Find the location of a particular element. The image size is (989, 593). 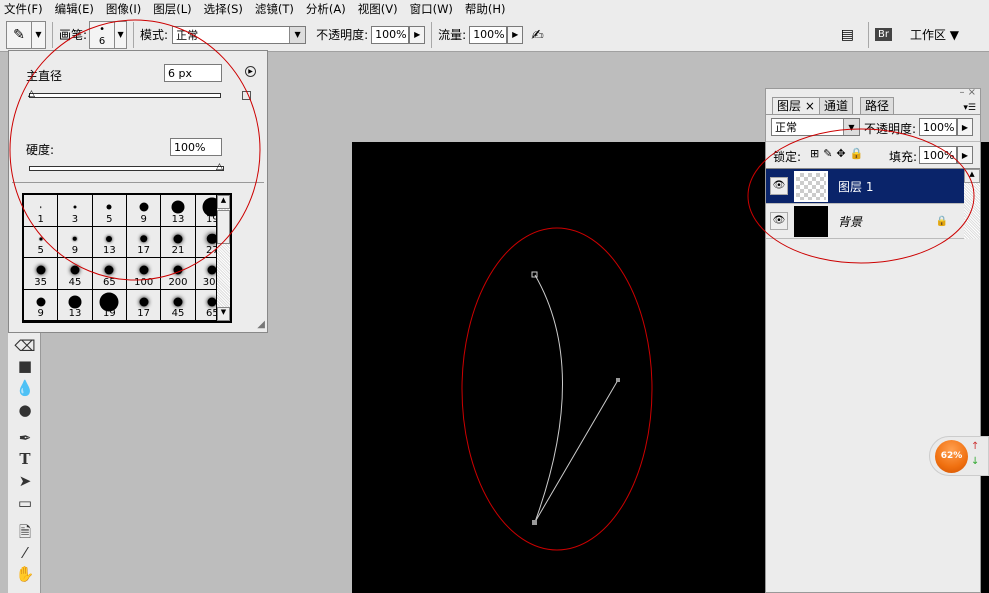

fill-input: 100% is located at coordinates (938, 155).